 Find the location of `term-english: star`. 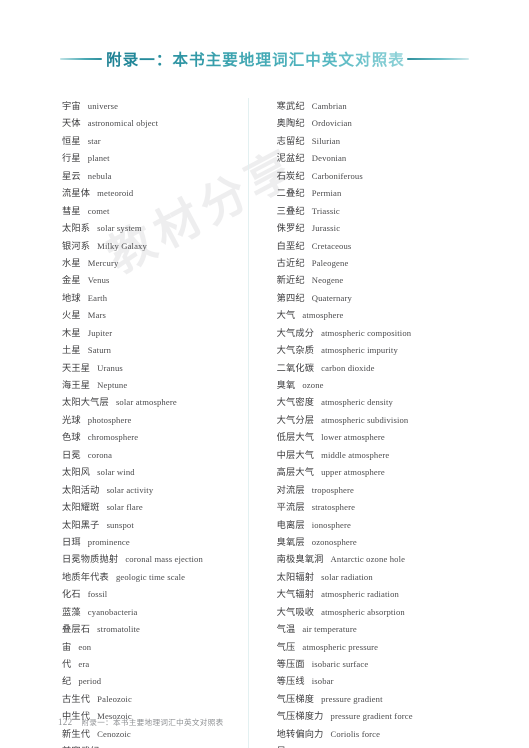

term-english: star is located at coordinates (94, 140).